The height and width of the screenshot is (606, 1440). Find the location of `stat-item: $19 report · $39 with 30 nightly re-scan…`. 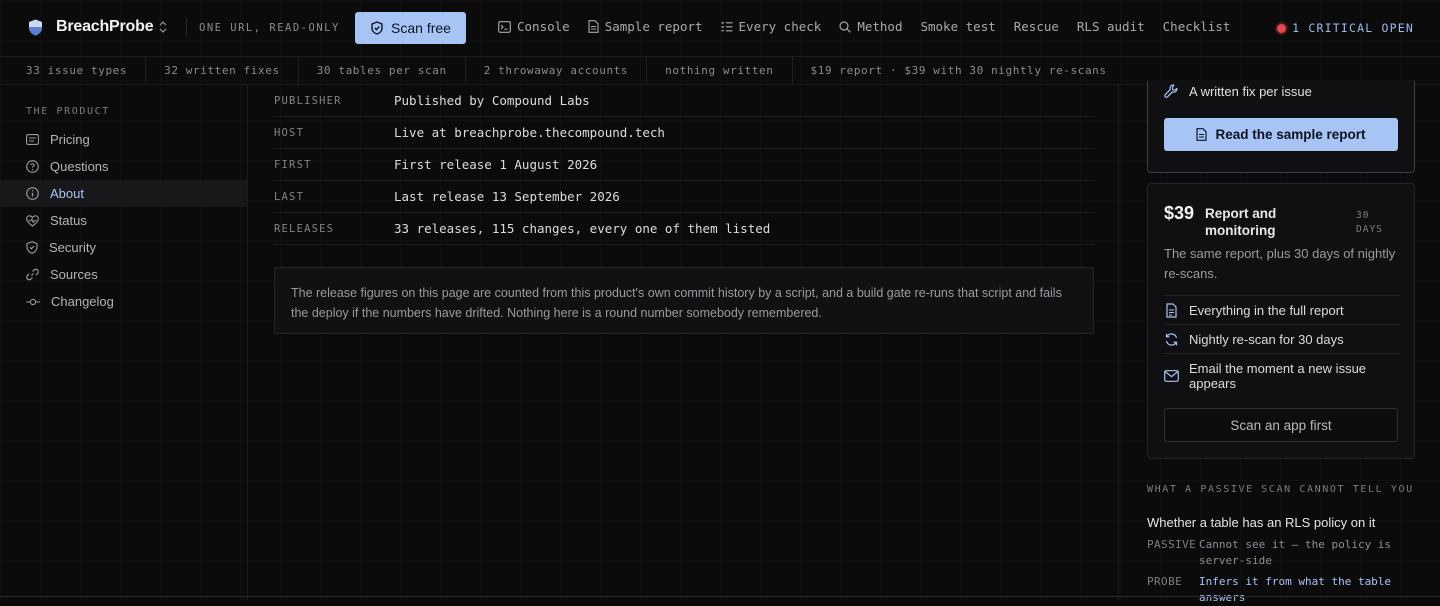

stat-item: $19 report · $39 with 30 nightly re-scan… is located at coordinates (958, 70).